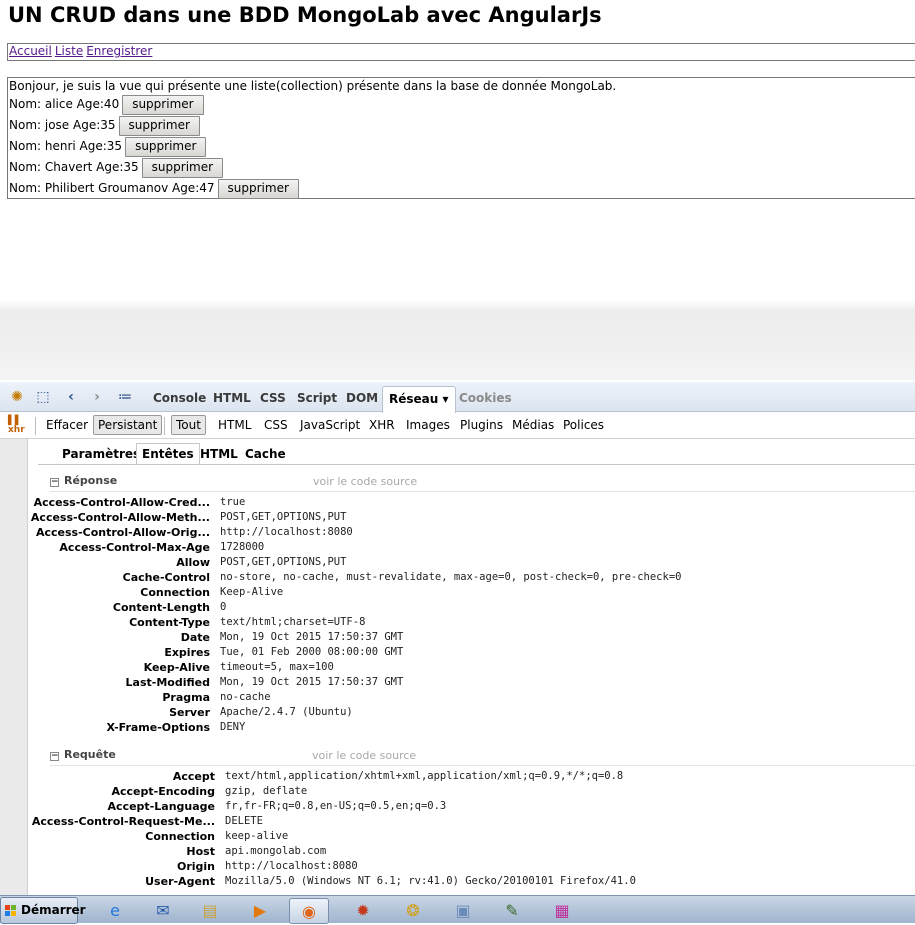 The height and width of the screenshot is (925, 915). Describe the element at coordinates (167, 682) in the screenshot. I see `header-name: Last-Modified` at that location.